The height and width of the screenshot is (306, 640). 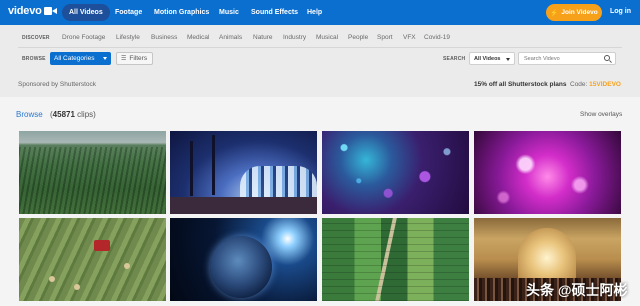 What do you see at coordinates (314, 12) in the screenshot?
I see `nav-help: Help` at bounding box center [314, 12].